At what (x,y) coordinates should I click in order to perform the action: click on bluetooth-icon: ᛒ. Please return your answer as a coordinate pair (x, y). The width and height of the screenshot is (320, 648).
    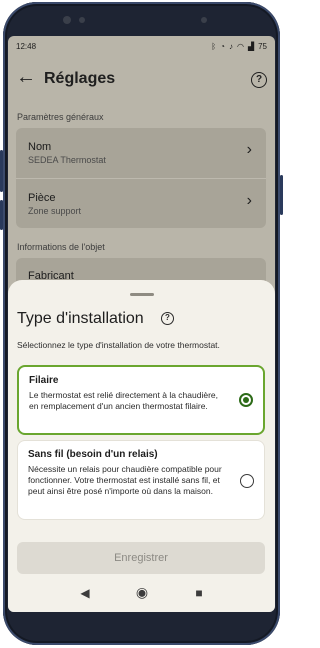
    Looking at the image, I should click on (214, 46).